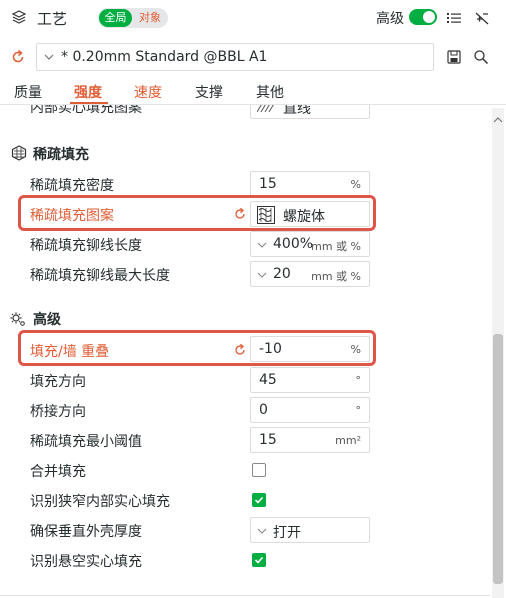  Describe the element at coordinates (47, 320) in the screenshot. I see `advanced-section-title: 高级` at that location.